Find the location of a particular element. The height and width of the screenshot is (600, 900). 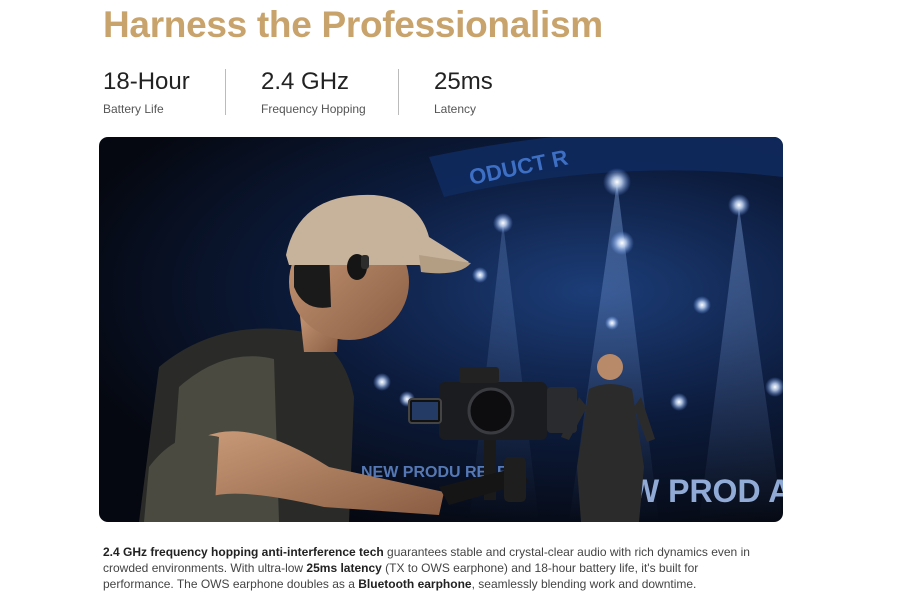

stat-frequency: 2.4 GHz Frequency Hopping is located at coordinates (313, 92).